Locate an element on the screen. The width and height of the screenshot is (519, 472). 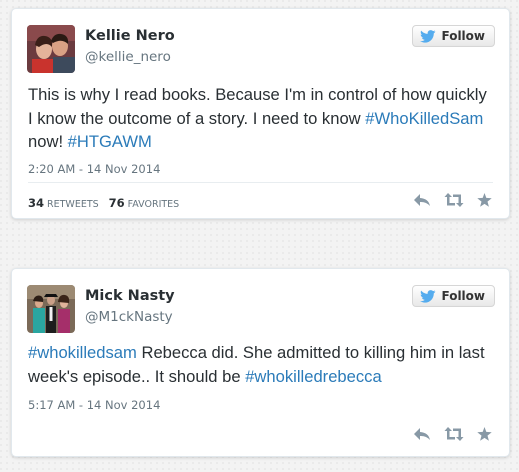
user-handle: @kellie_nero is located at coordinates (128, 57).